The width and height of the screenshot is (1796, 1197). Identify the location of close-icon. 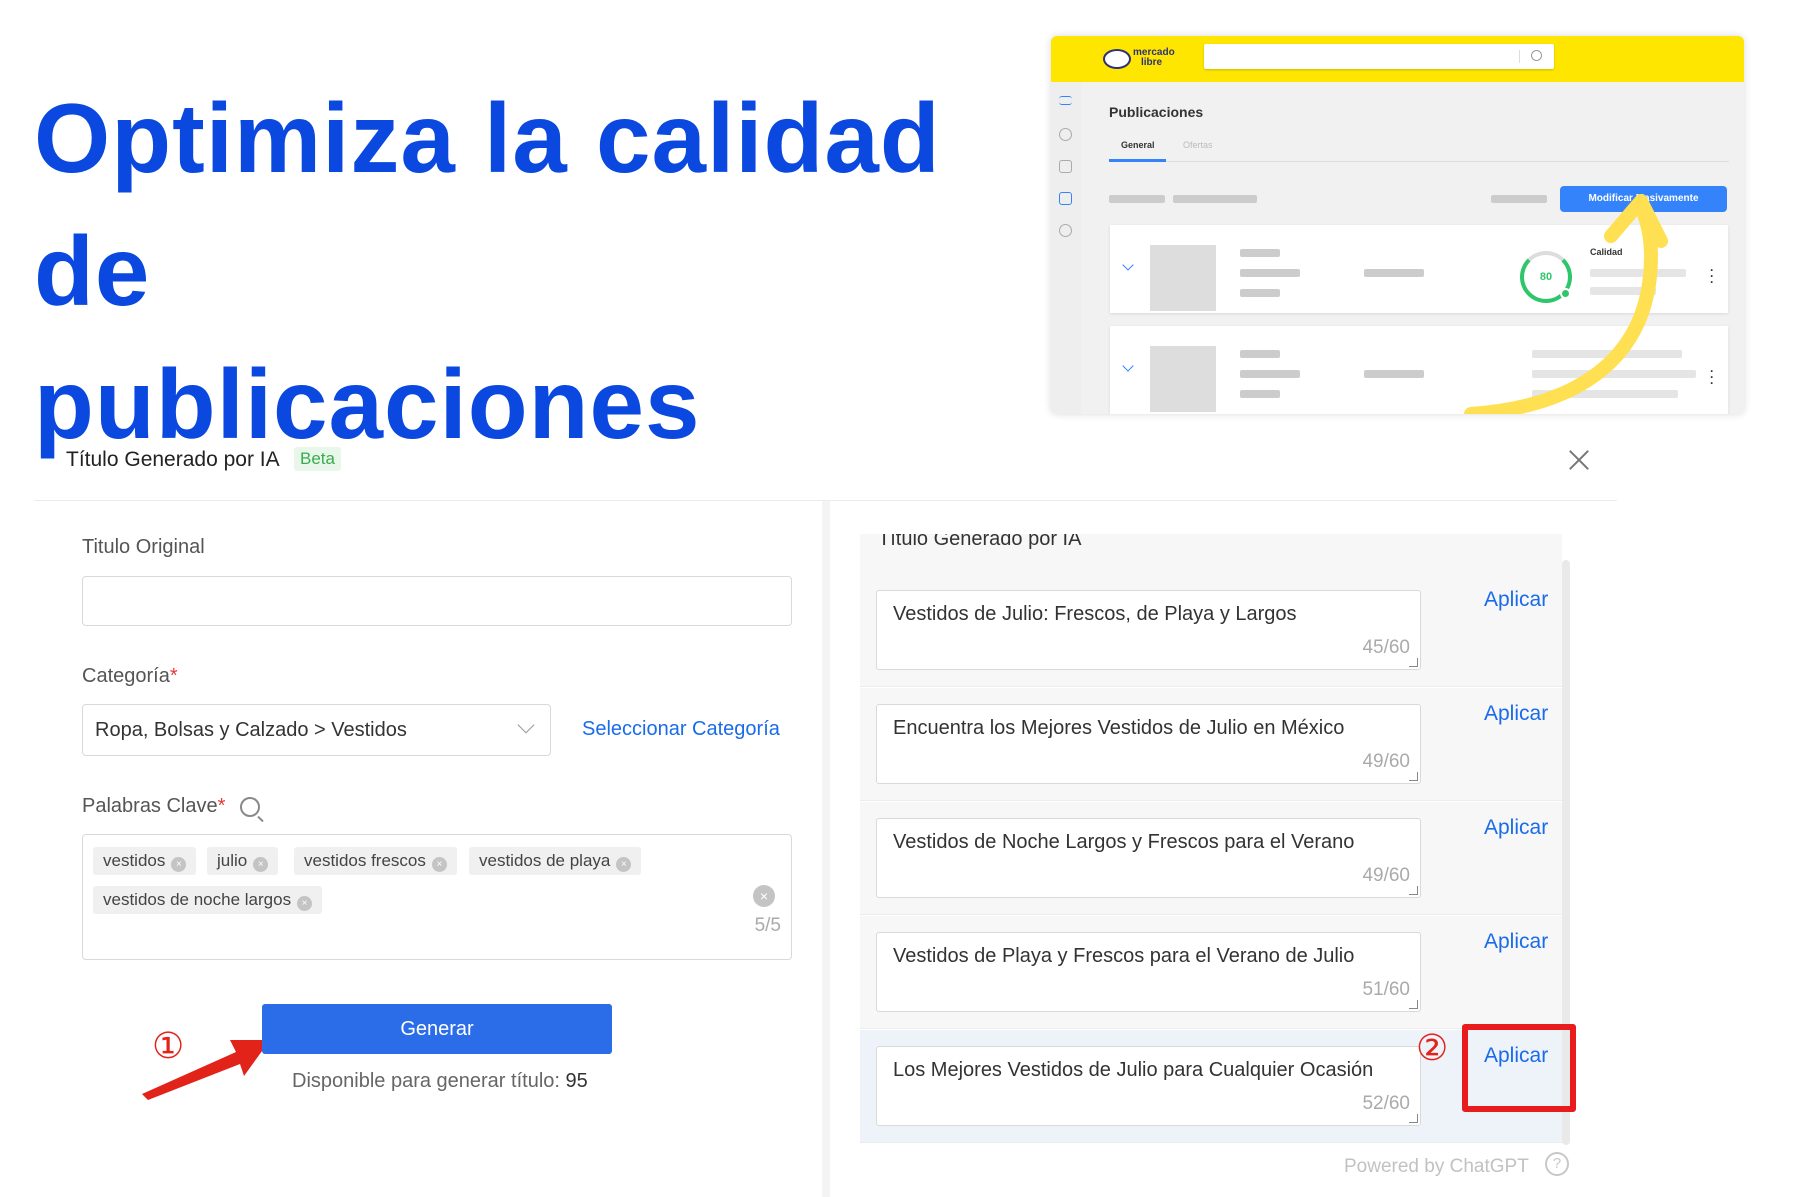
(1579, 460).